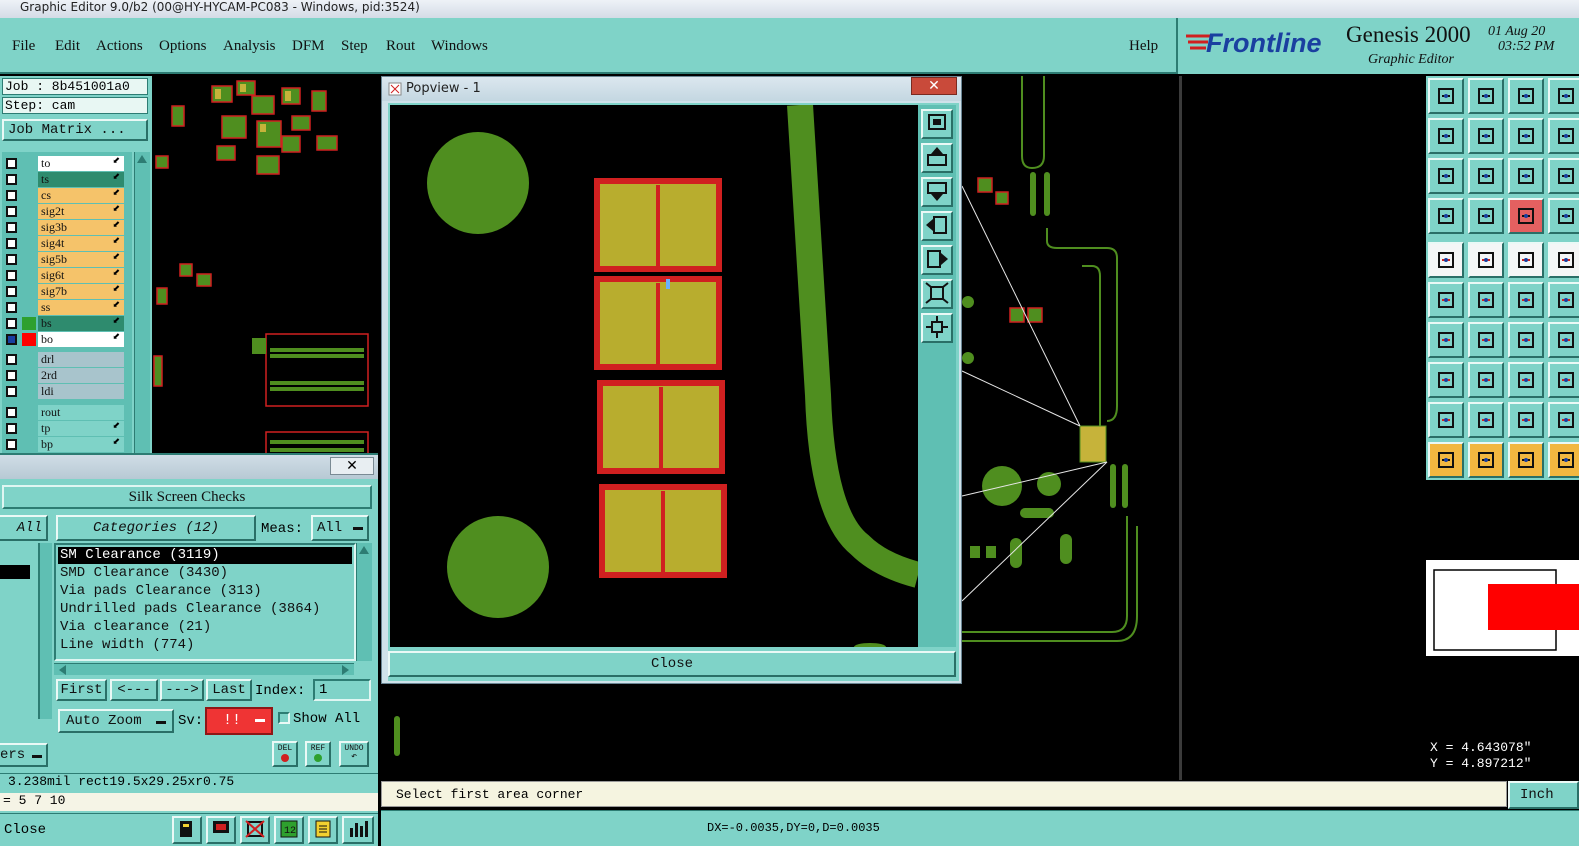 This screenshot has width=1579, height=846. Describe the element at coordinates (323, 830) in the screenshot. I see `notes-icon` at that location.